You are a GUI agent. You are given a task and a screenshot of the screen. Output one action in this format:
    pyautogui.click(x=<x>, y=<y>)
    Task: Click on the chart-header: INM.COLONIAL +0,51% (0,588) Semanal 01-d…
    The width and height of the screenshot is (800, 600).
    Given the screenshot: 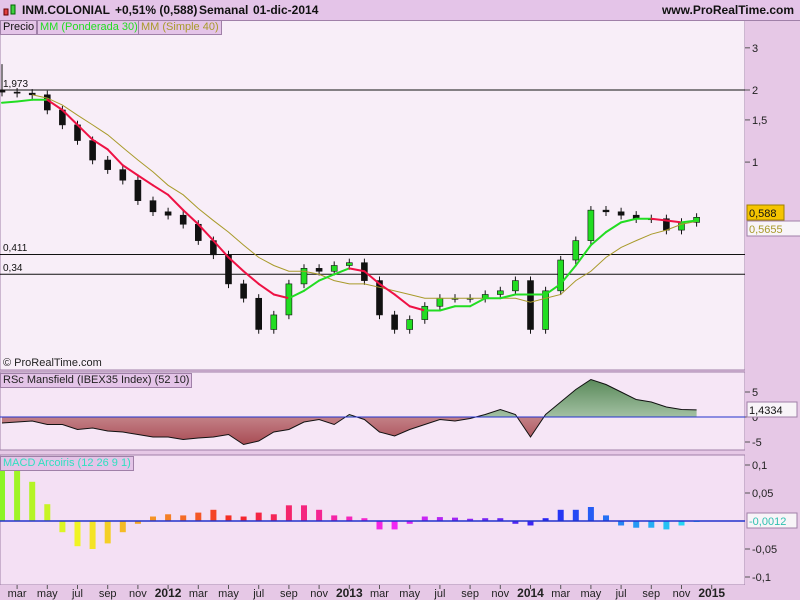 What is the action you would take?
    pyautogui.click(x=400, y=10)
    